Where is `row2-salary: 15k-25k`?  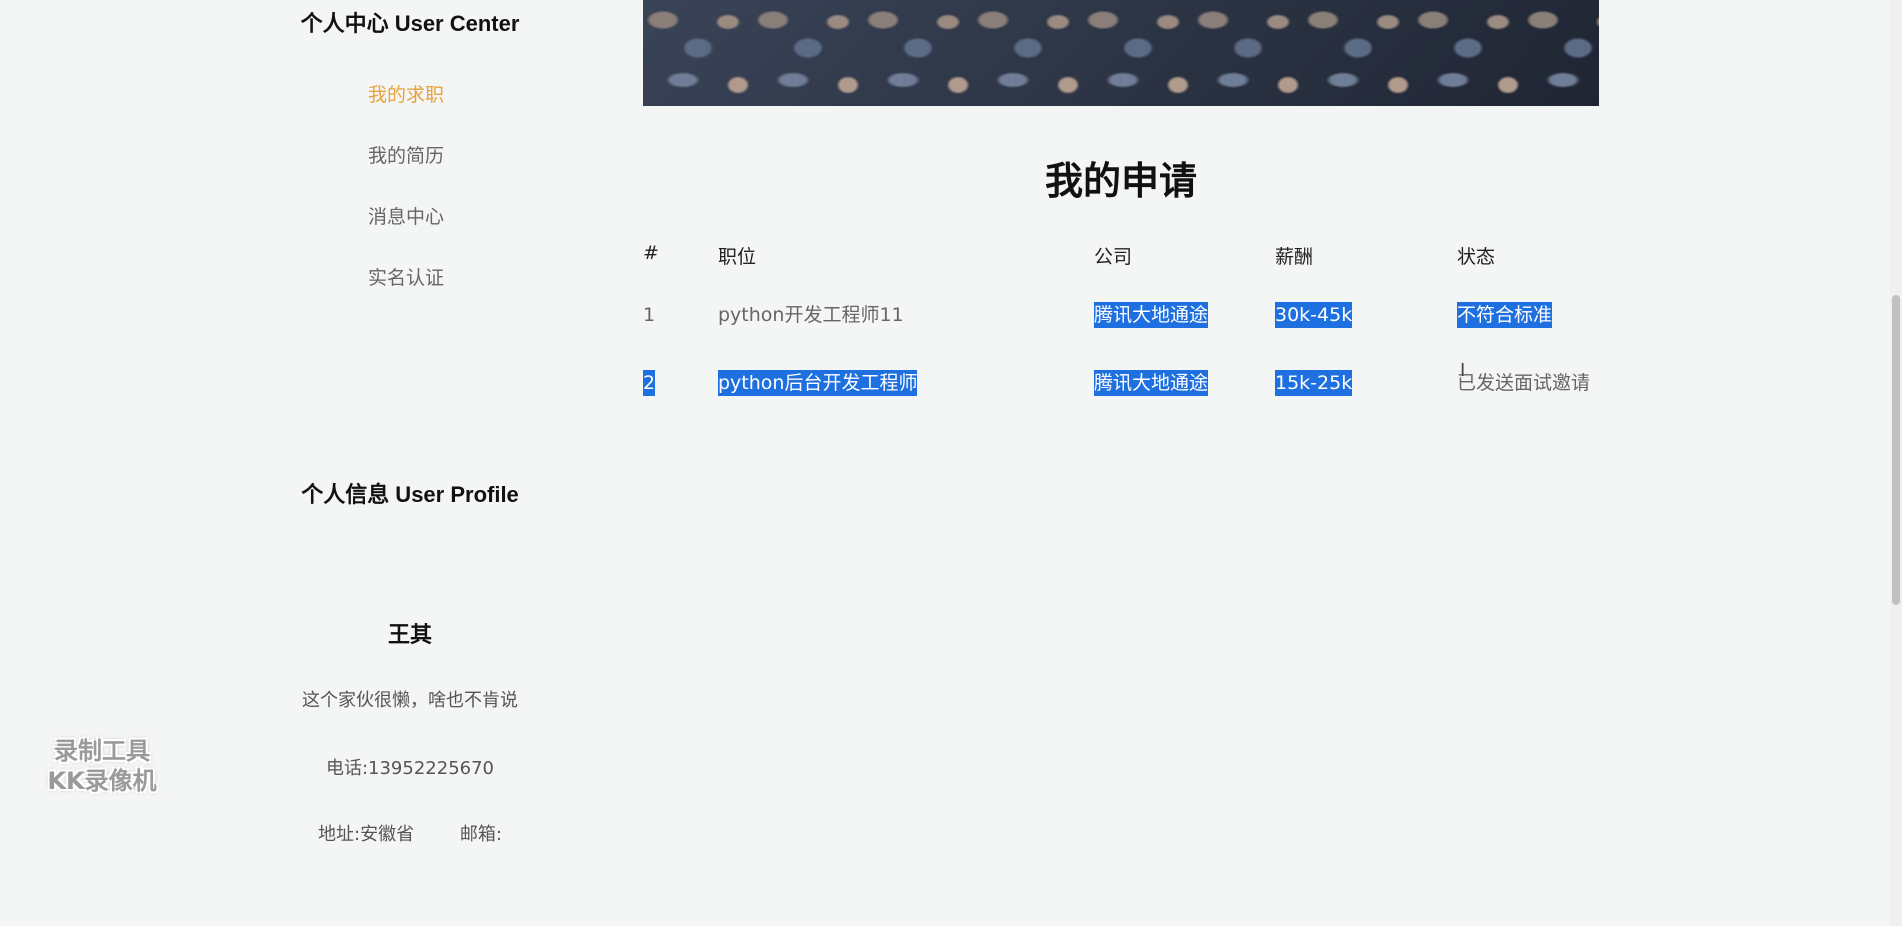
row2-salary: 15k-25k is located at coordinates (1314, 383).